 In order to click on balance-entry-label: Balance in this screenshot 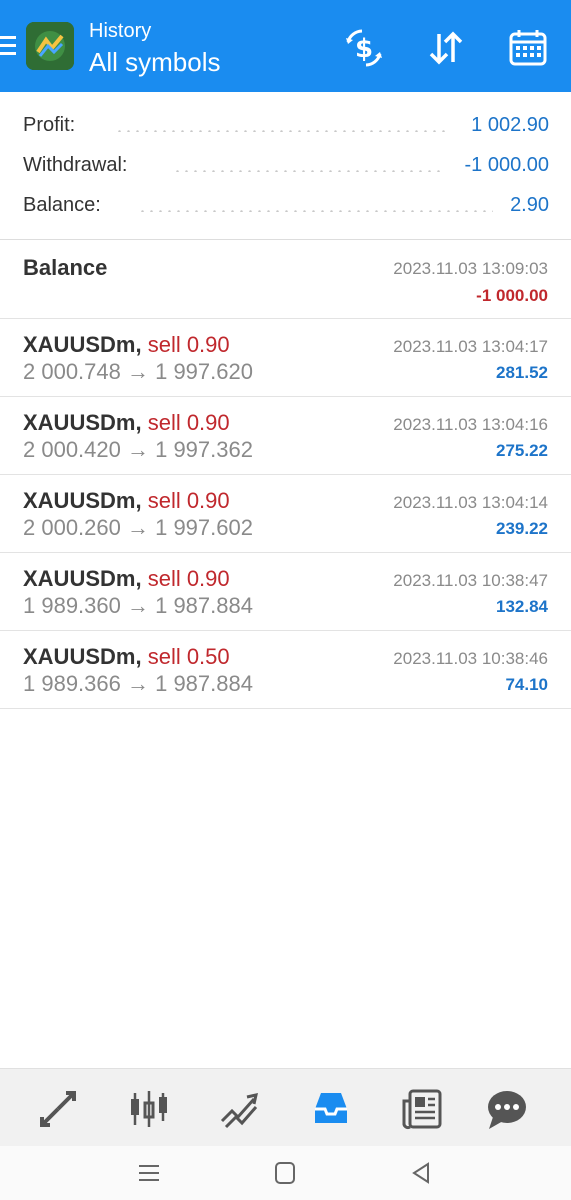, I will do `click(65, 267)`.